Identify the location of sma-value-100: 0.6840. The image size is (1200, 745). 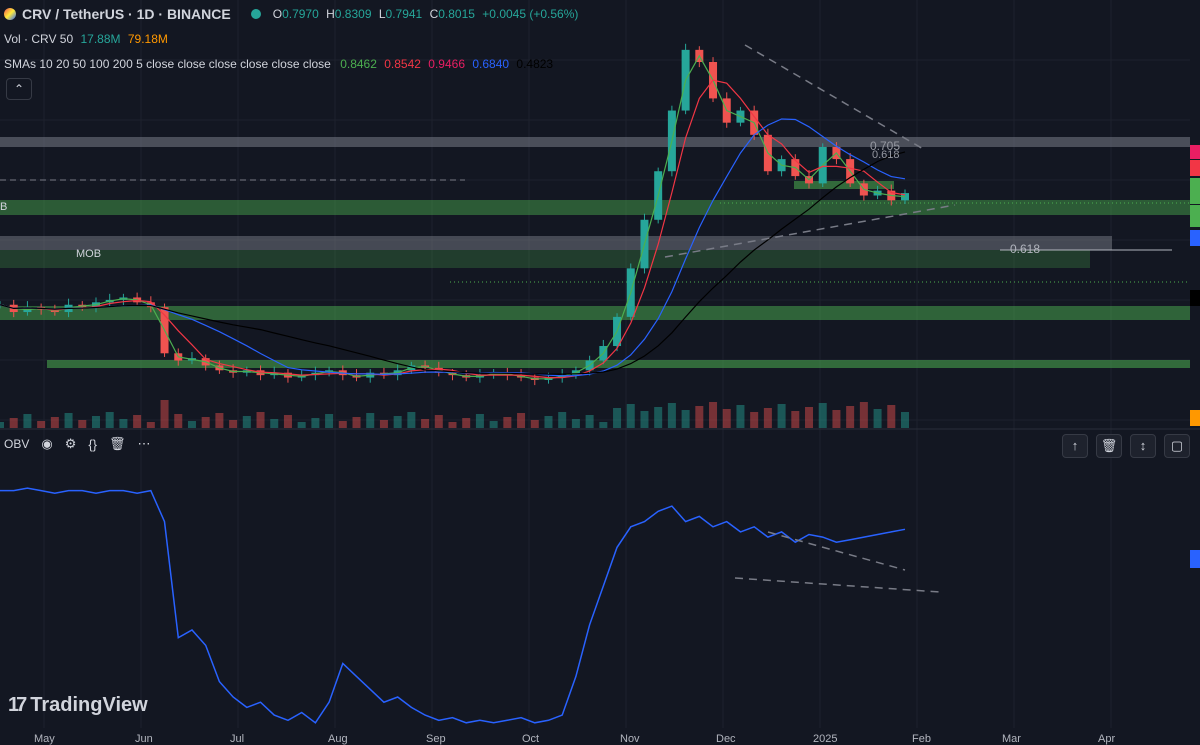
(491, 64).